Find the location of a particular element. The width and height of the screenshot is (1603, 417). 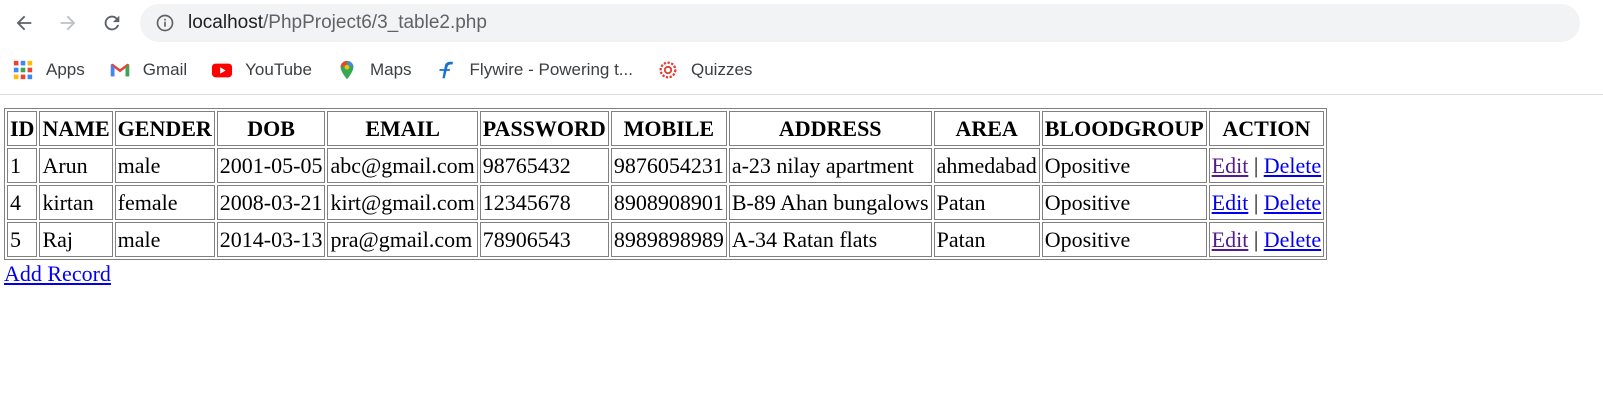

forward-arrow-icon is located at coordinates (68, 23).